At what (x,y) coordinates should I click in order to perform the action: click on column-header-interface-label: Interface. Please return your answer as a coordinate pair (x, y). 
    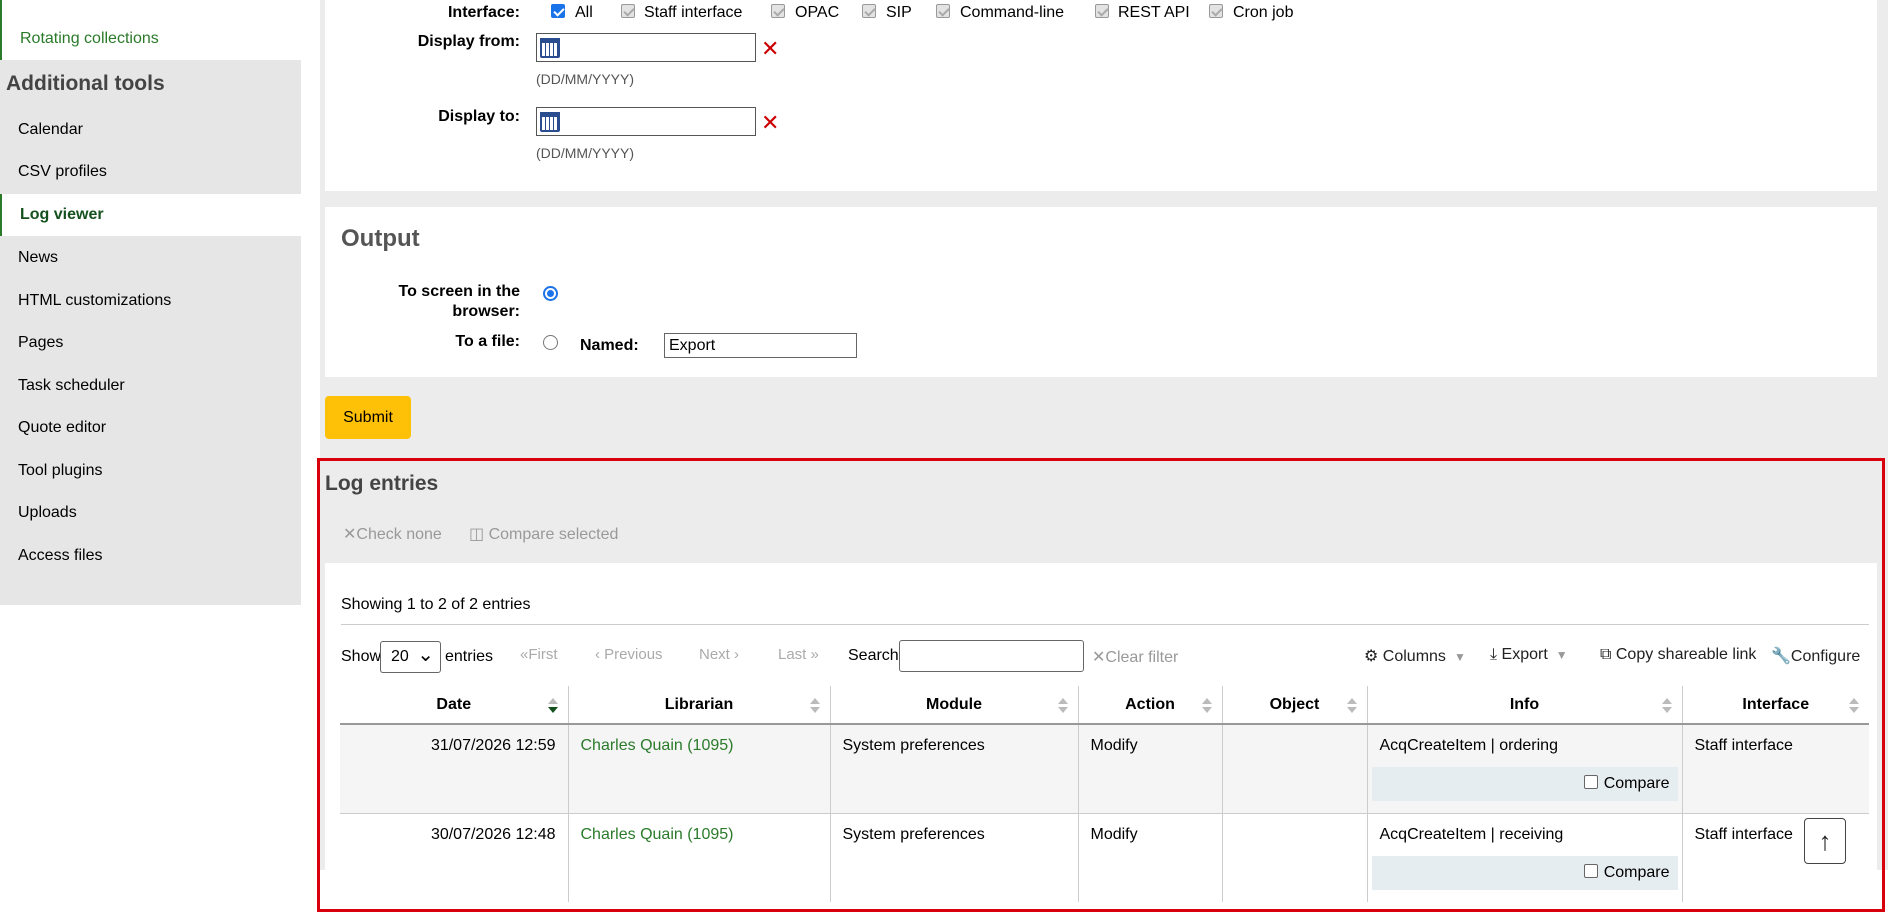
    Looking at the image, I should click on (1776, 704).